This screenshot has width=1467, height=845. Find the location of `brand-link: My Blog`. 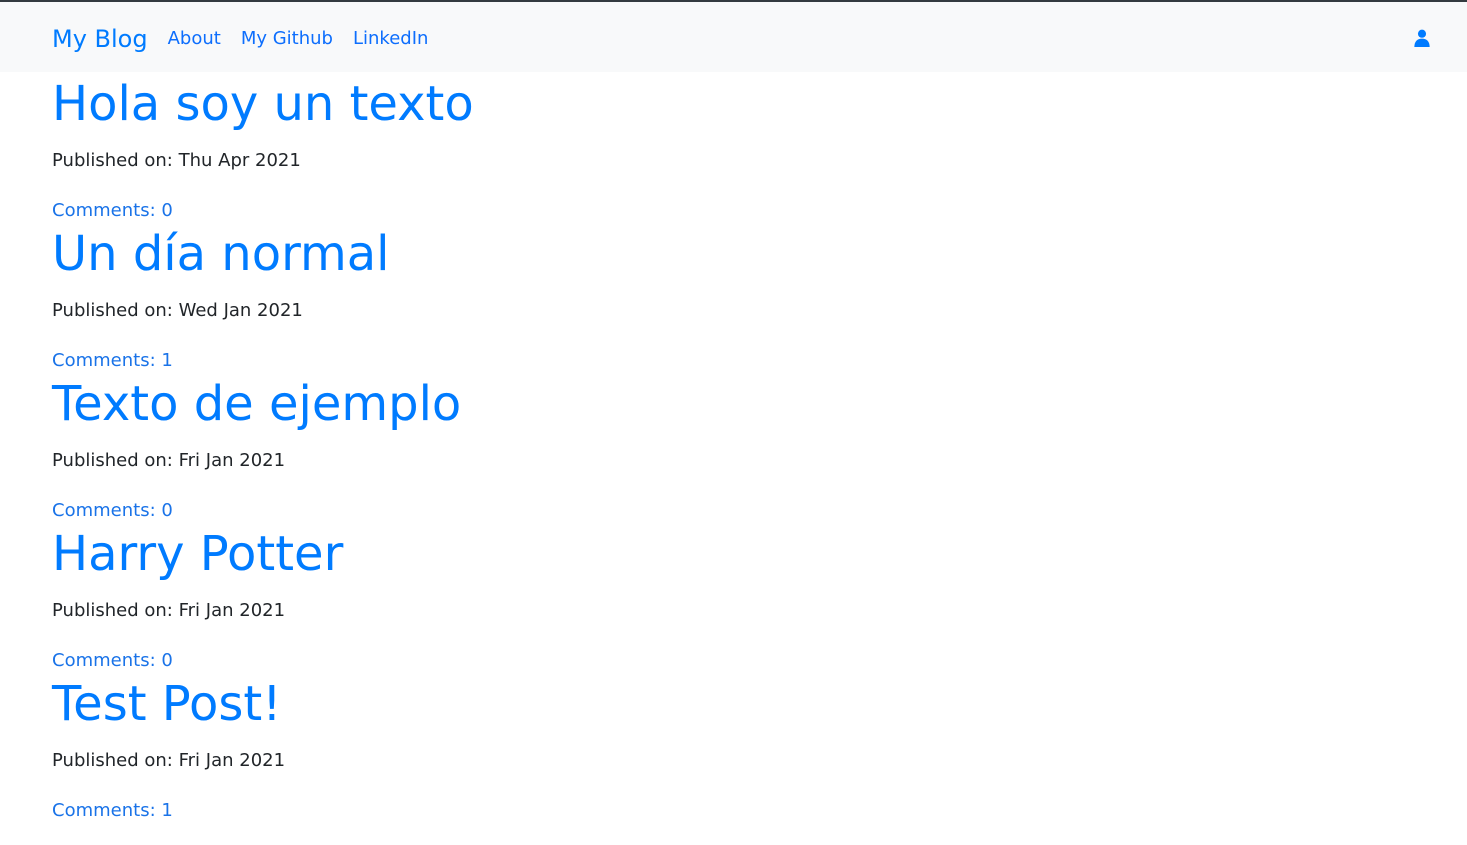

brand-link: My Blog is located at coordinates (100, 39).